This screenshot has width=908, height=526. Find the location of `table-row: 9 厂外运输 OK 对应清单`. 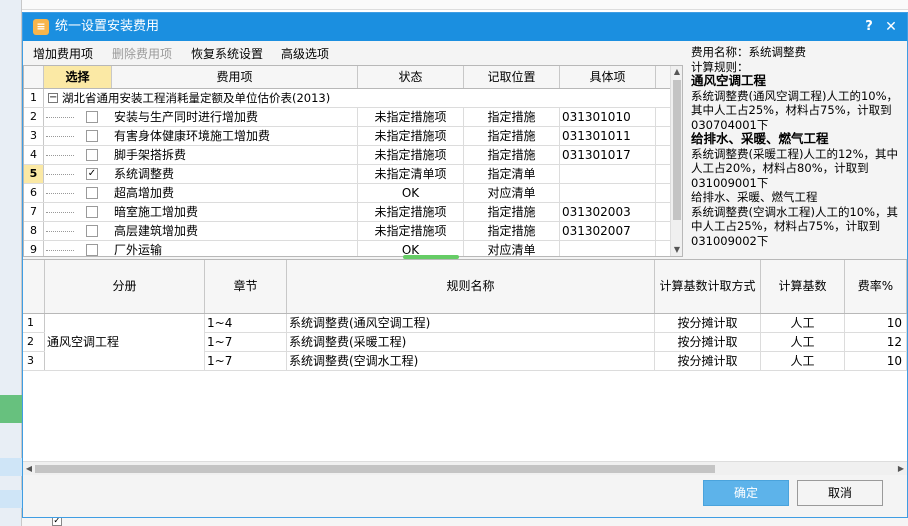

table-row: 9 厂外运输 OK 对应清单 is located at coordinates (348, 248).